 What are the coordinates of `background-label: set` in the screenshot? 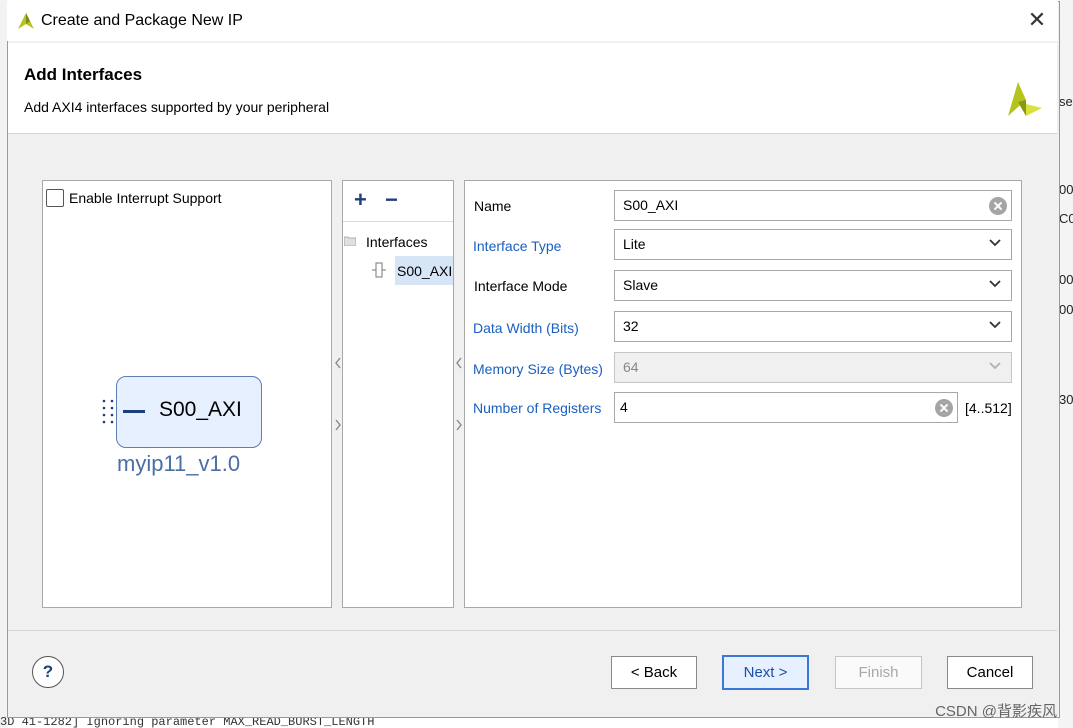 It's located at (1066, 101).